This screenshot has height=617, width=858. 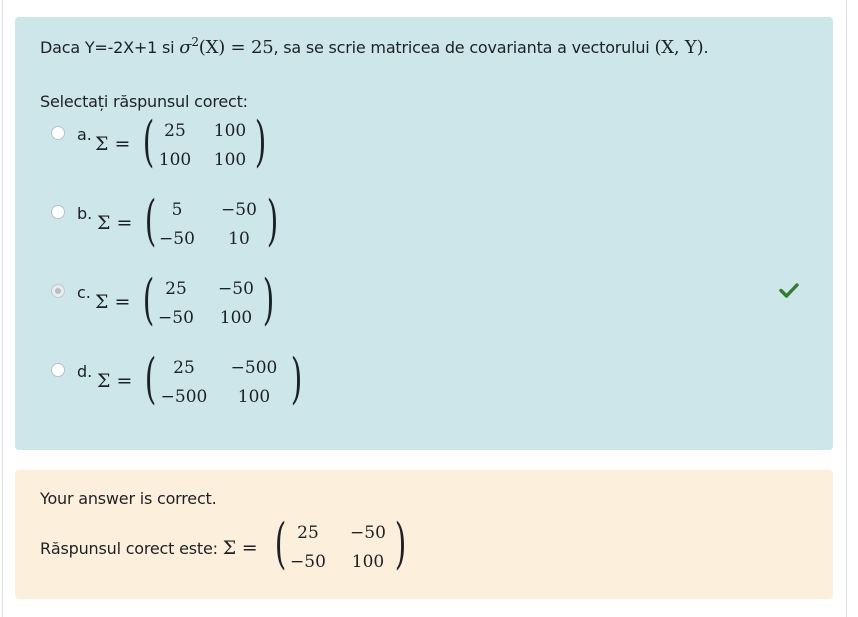 What do you see at coordinates (113, 302) in the screenshot?
I see `option-c-sigma: Σ =` at bounding box center [113, 302].